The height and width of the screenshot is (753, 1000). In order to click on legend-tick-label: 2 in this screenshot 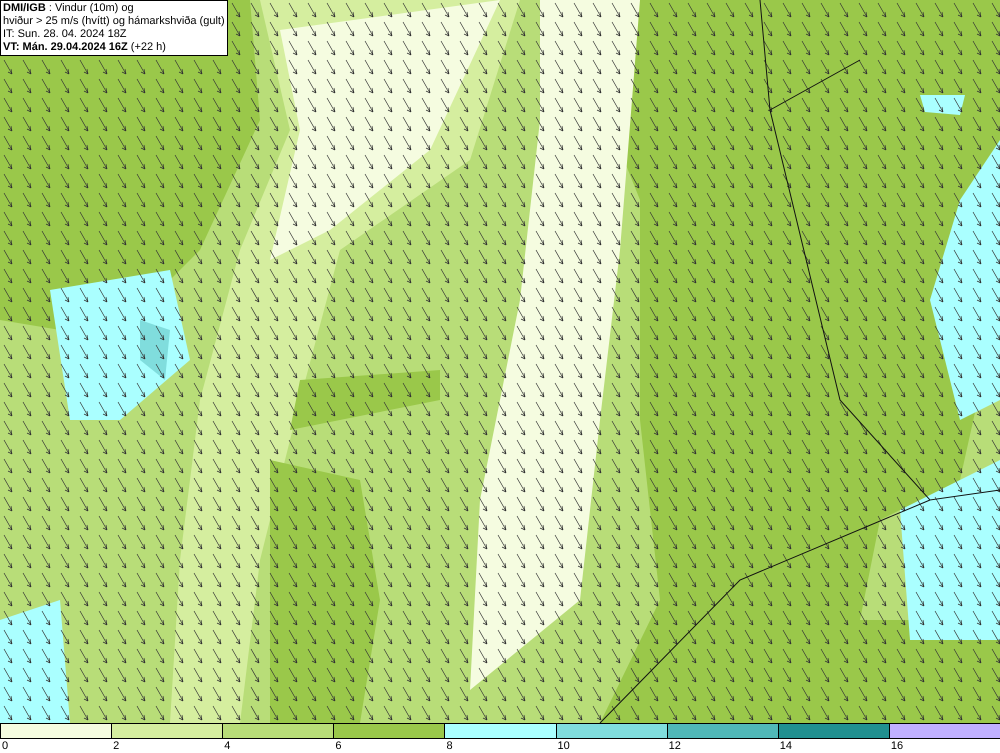, I will do `click(116, 745)`.